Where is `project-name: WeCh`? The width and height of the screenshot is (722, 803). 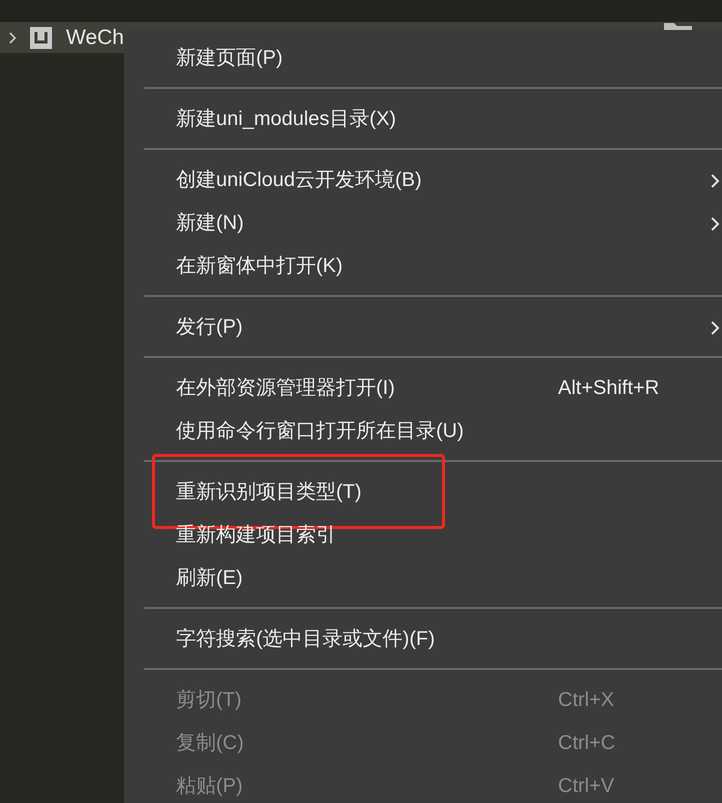
project-name: WeCh is located at coordinates (95, 37).